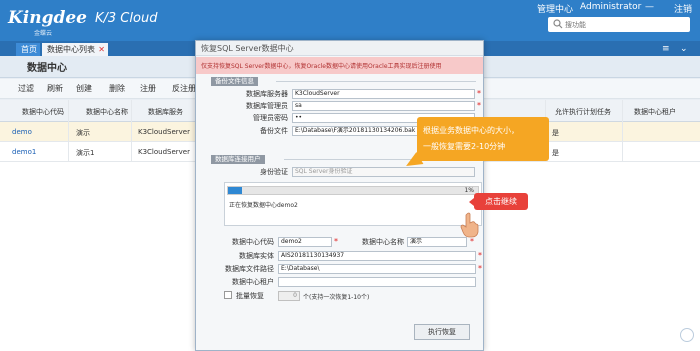 The height and width of the screenshot is (351, 700). I want to click on tip-callout: 根据业务数据中心的大小， 一般恢复需要2-10分钟, so click(475, 145).